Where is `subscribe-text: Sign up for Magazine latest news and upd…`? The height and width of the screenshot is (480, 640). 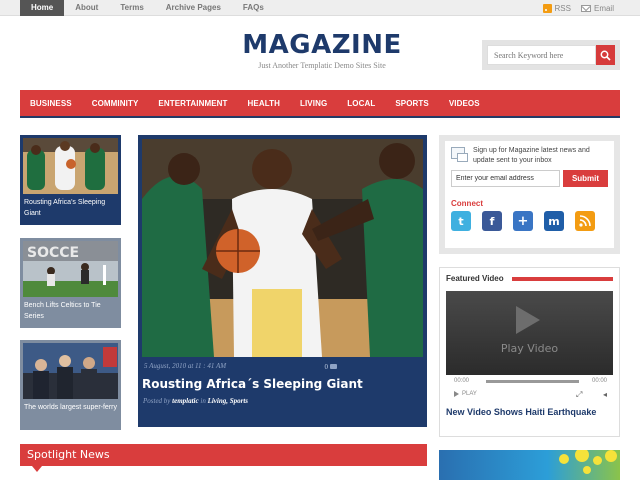 subscribe-text: Sign up for Magazine latest news and upd… is located at coordinates (531, 155).